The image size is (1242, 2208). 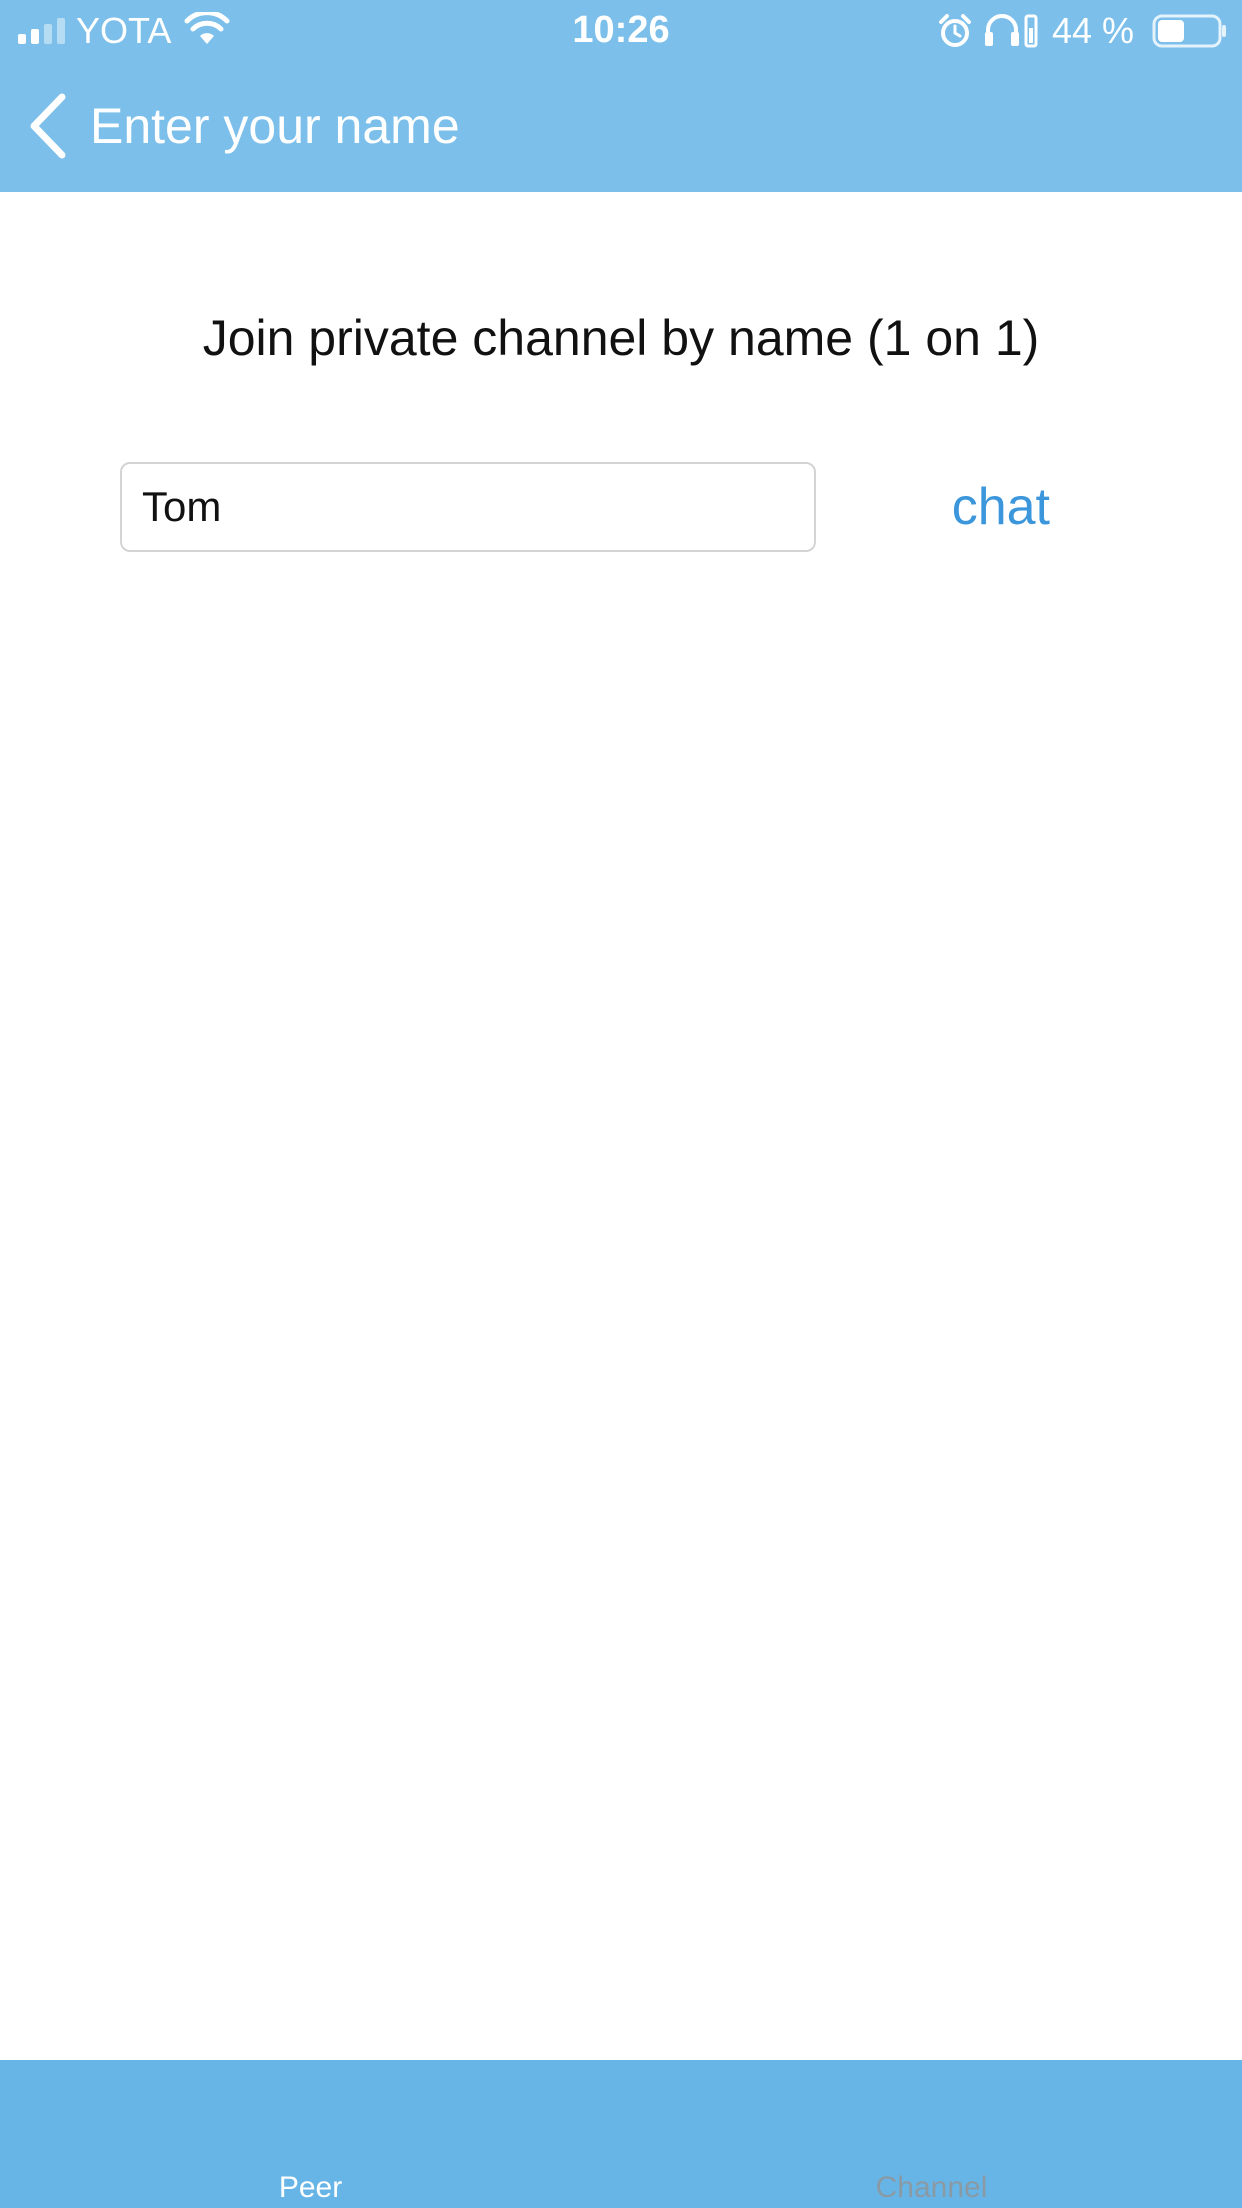 I want to click on alarm-icon, so click(x=955, y=30).